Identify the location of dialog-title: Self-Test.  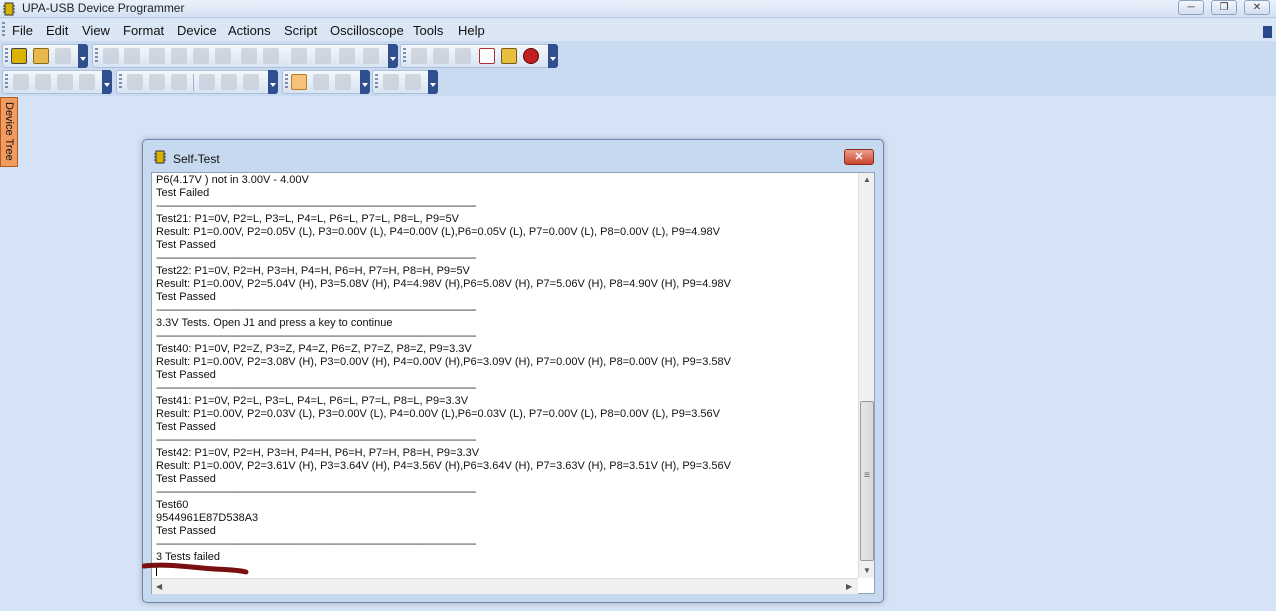
(196, 159).